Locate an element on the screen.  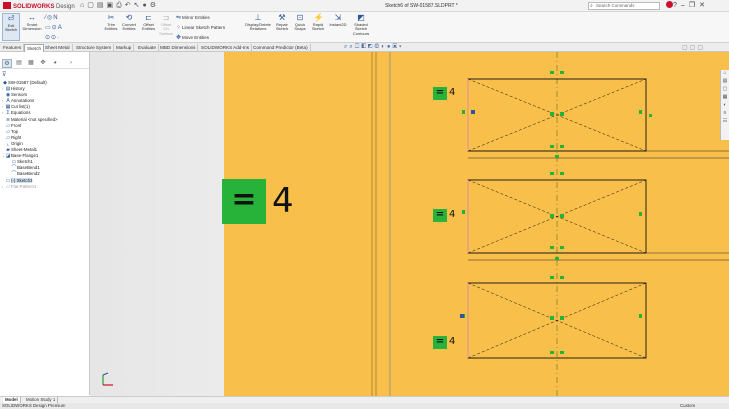
app-logo: SOLIDWORKS Design is located at coordinates (39, 6).